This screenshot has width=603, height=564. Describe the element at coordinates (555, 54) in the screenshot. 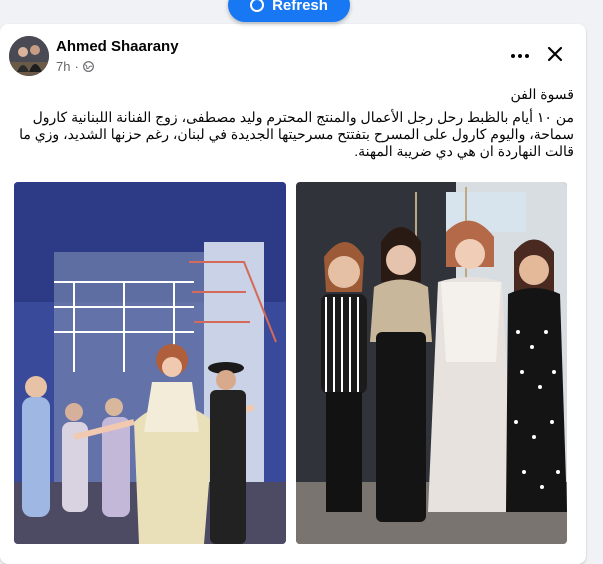

I see `close-icon` at that location.